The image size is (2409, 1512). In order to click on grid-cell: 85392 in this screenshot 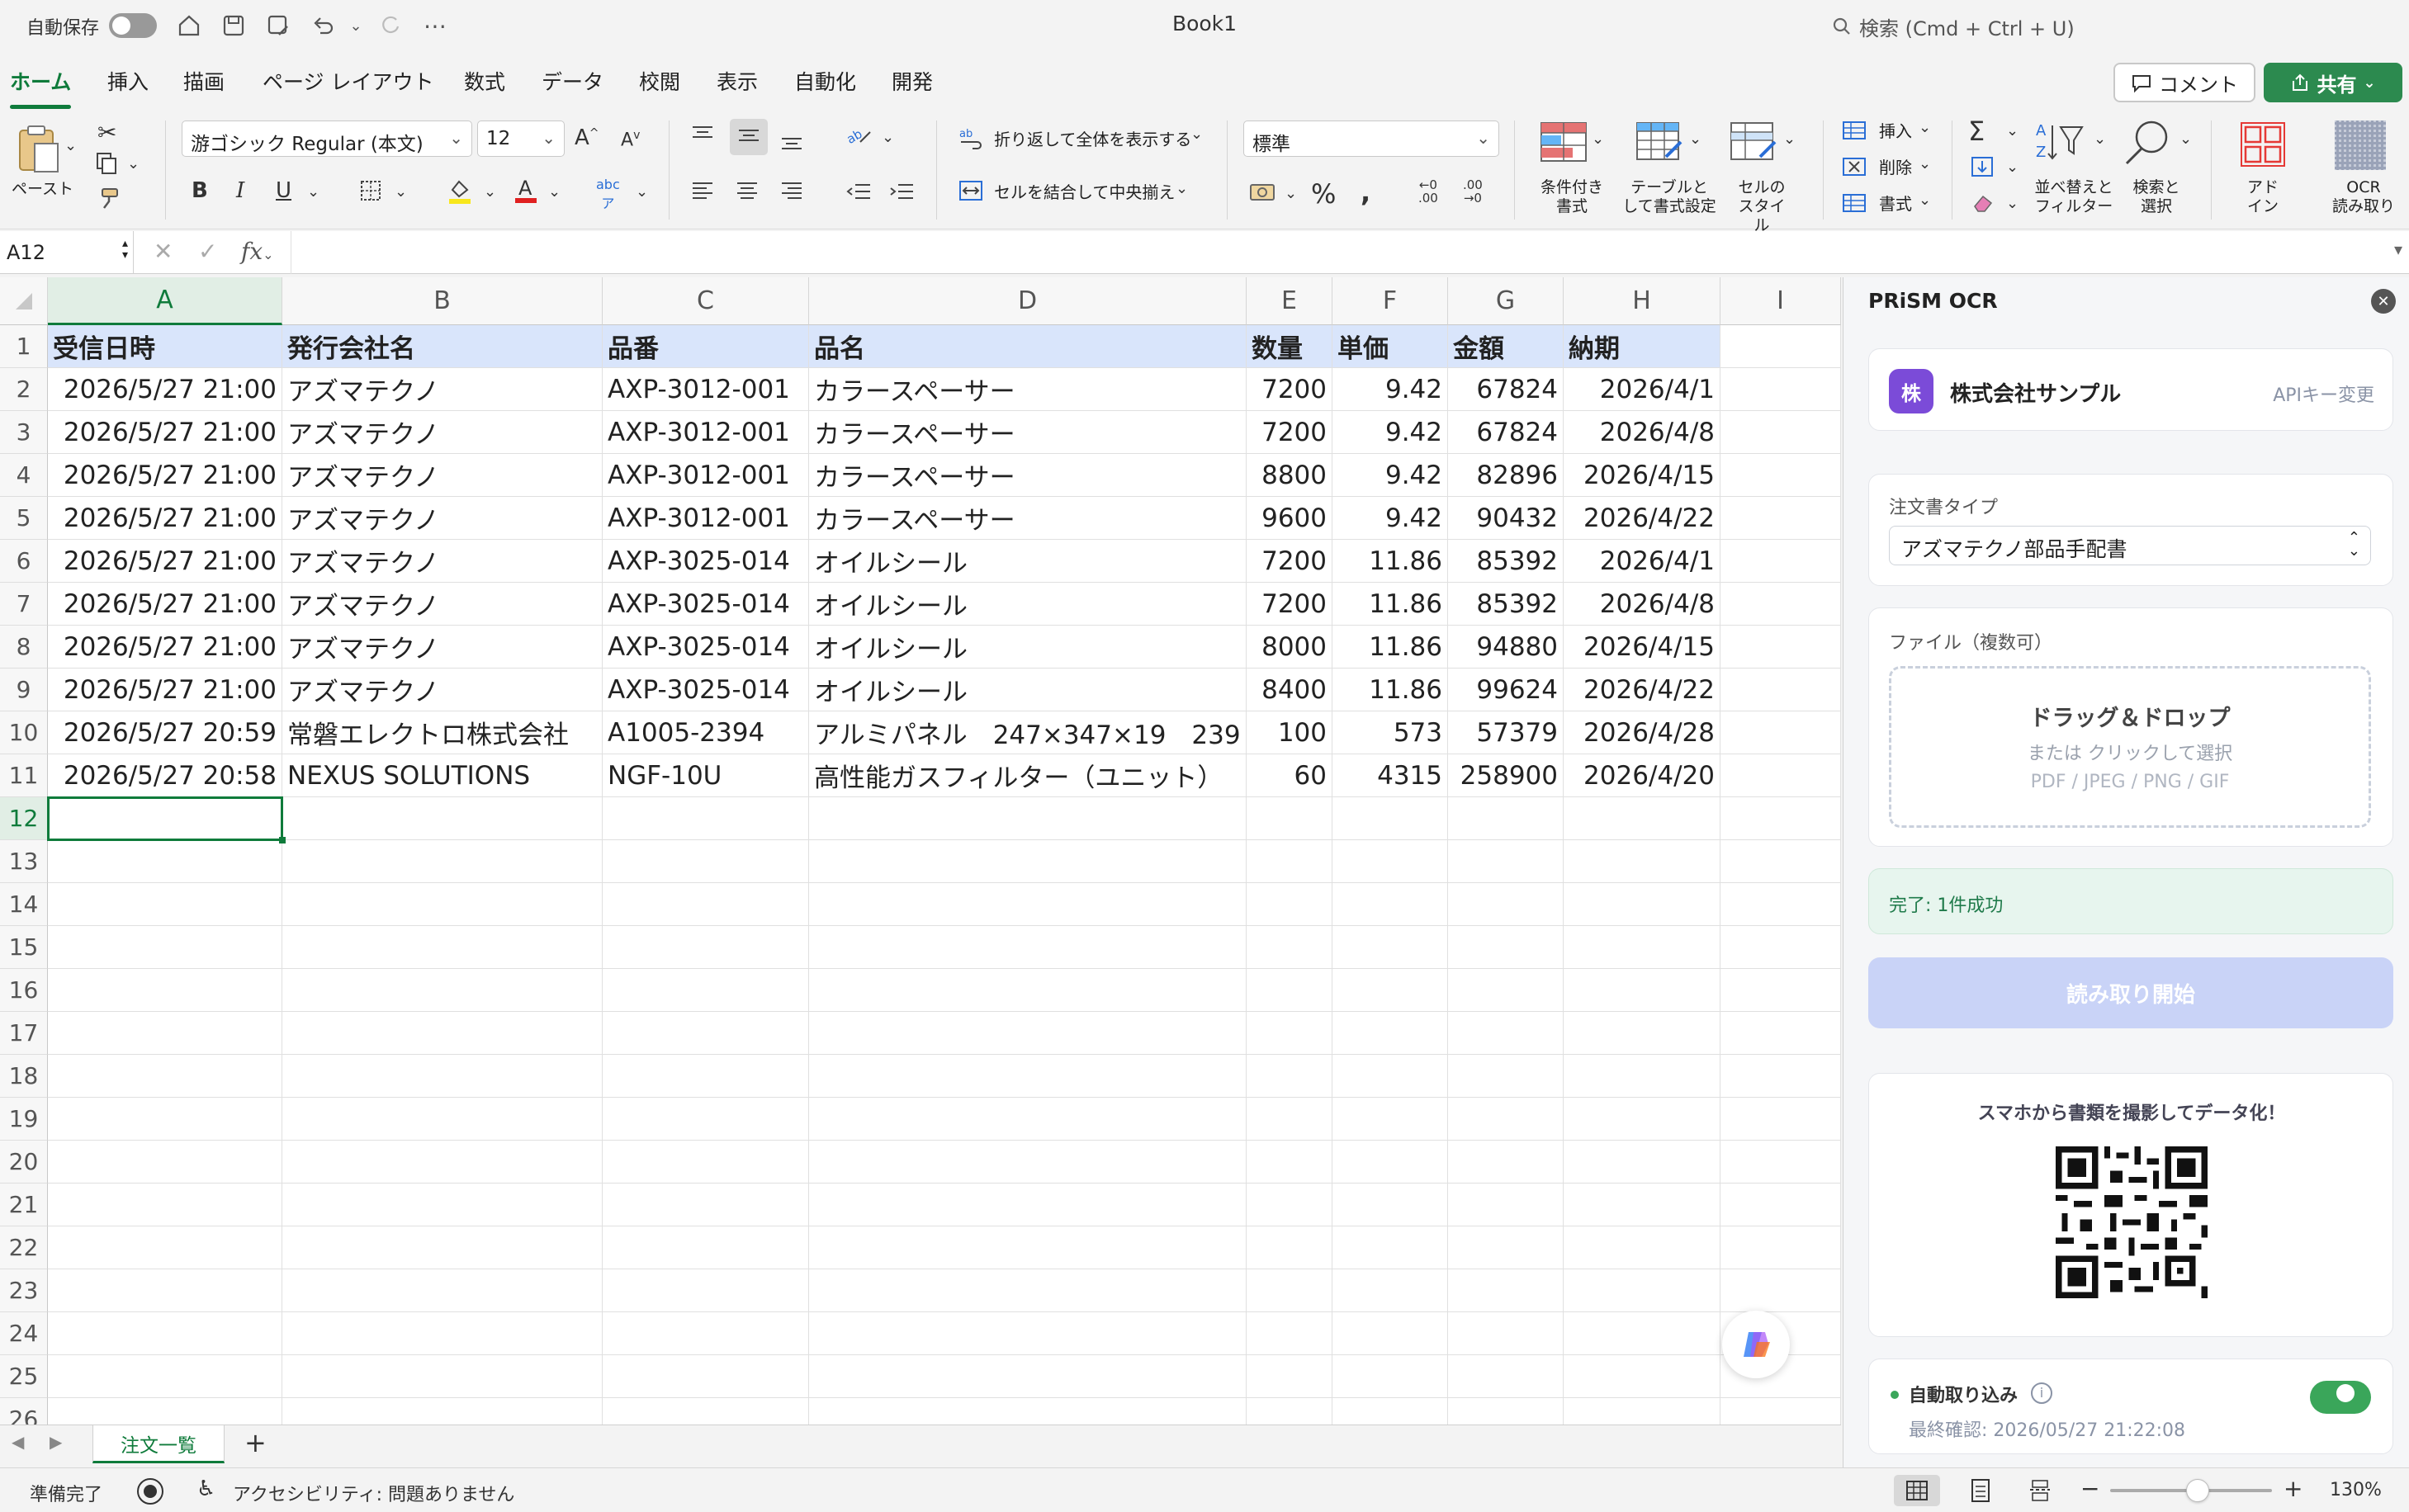, I will do `click(1506, 604)`.